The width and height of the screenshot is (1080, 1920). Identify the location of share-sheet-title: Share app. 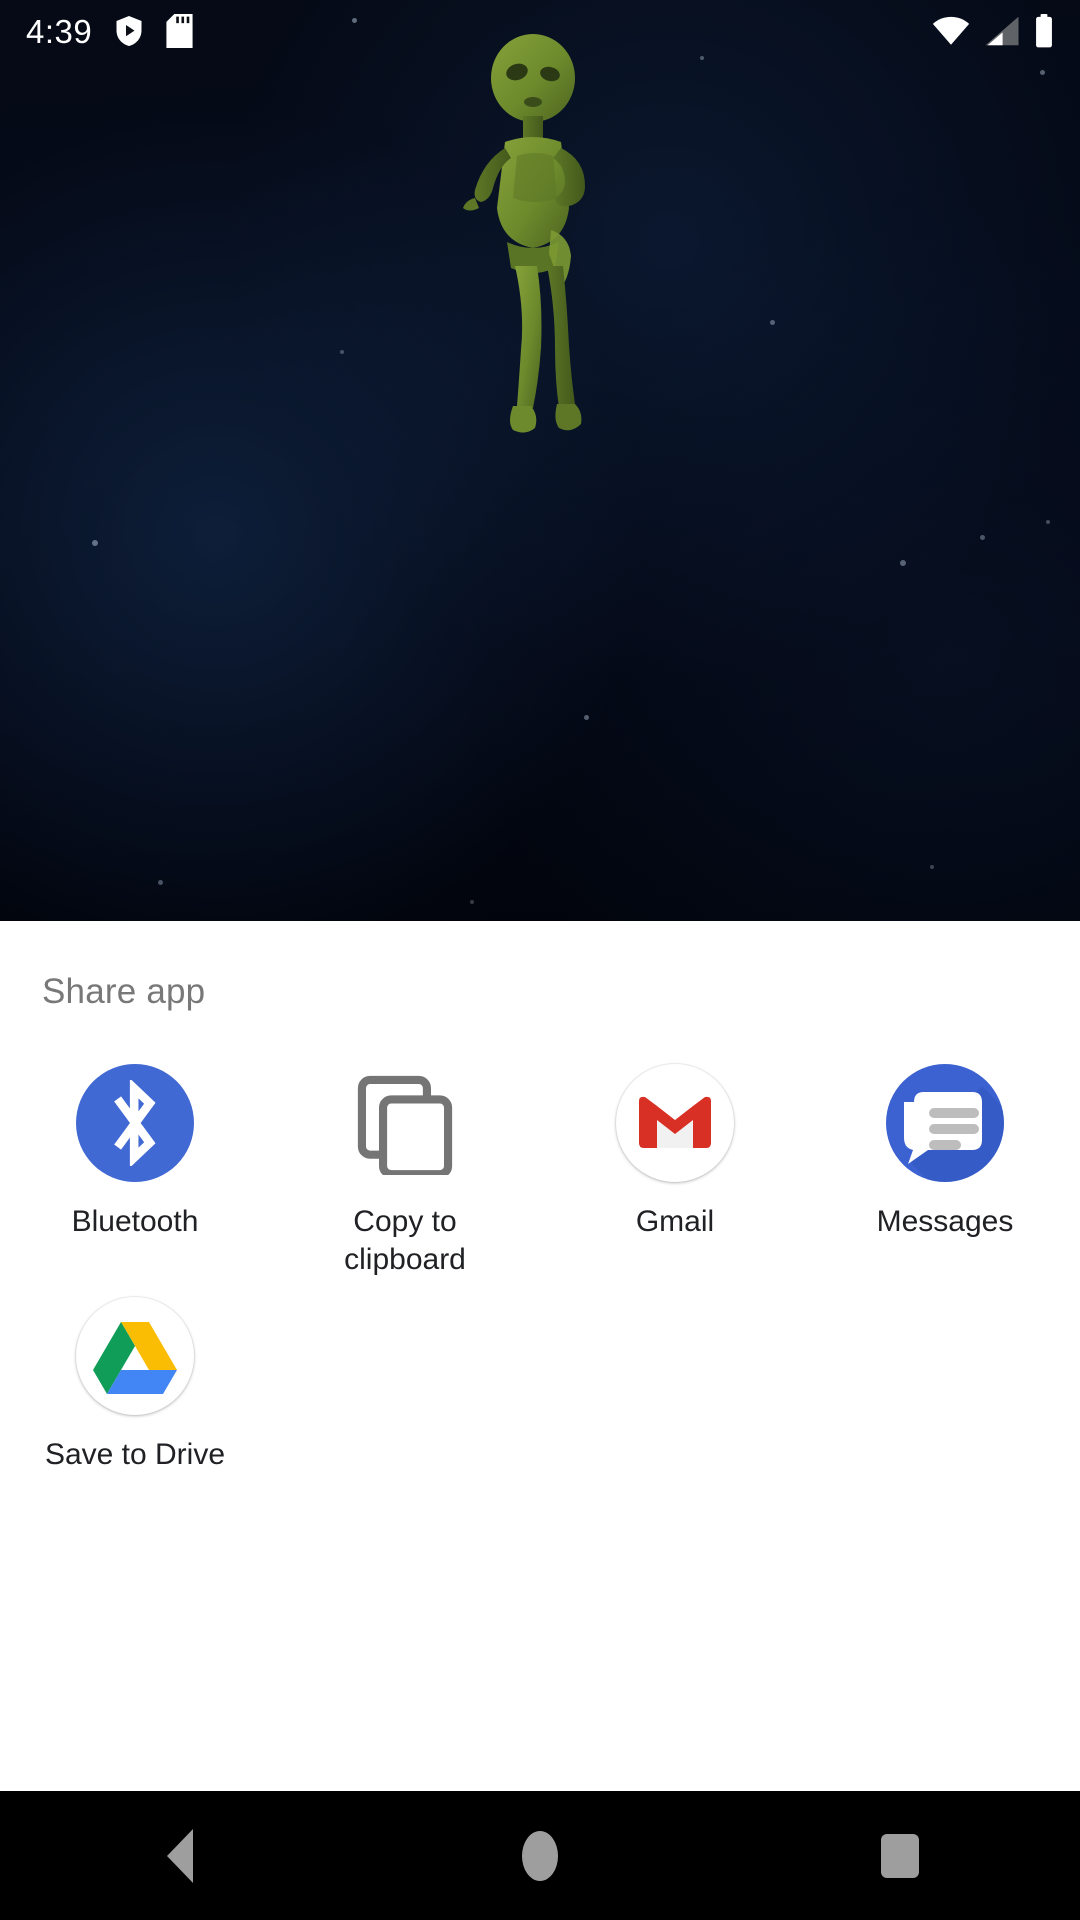
(124, 991).